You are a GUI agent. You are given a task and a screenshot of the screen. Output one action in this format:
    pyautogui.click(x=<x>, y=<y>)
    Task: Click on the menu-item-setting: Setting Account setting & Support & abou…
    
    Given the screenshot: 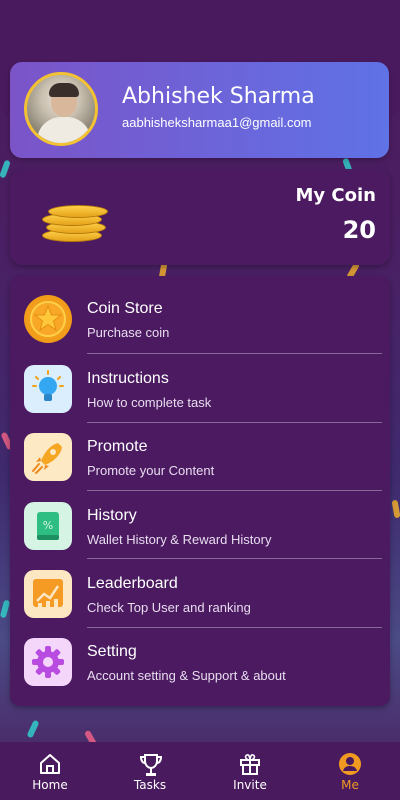 What is the action you would take?
    pyautogui.click(x=200, y=663)
    